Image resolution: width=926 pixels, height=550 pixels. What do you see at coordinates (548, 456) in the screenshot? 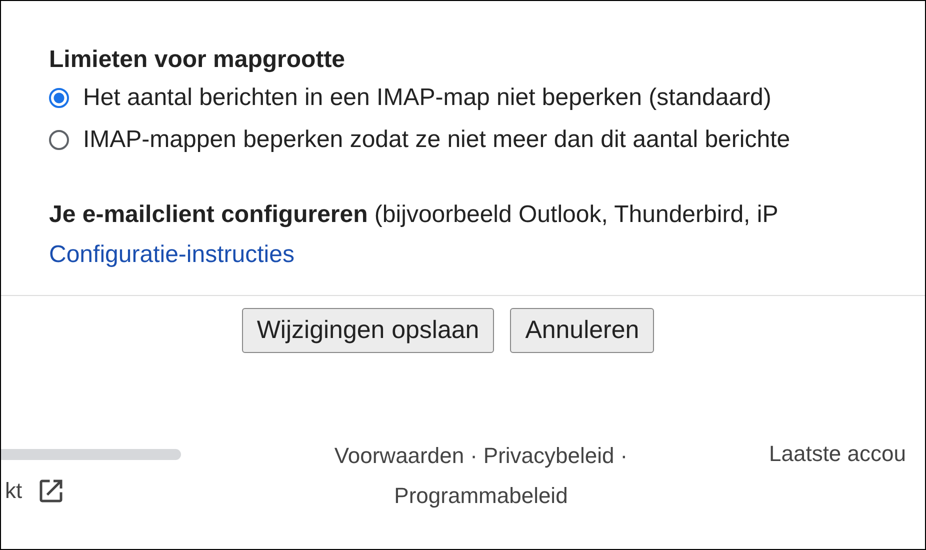
I see `footer-link: Privacybeleid` at bounding box center [548, 456].